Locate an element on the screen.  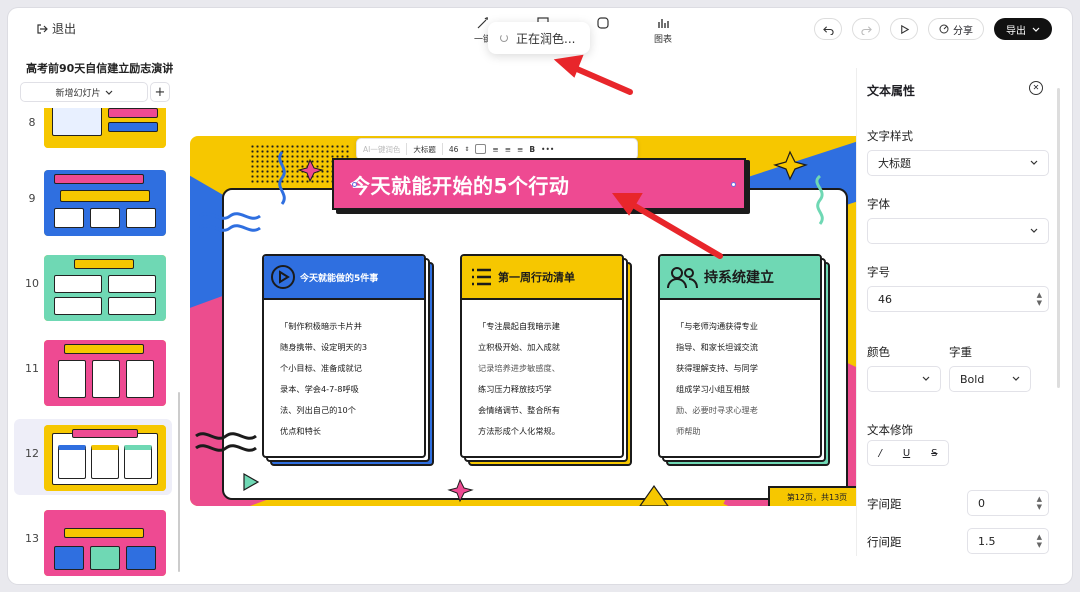
arrow-icon is located at coordinates (638, 156).